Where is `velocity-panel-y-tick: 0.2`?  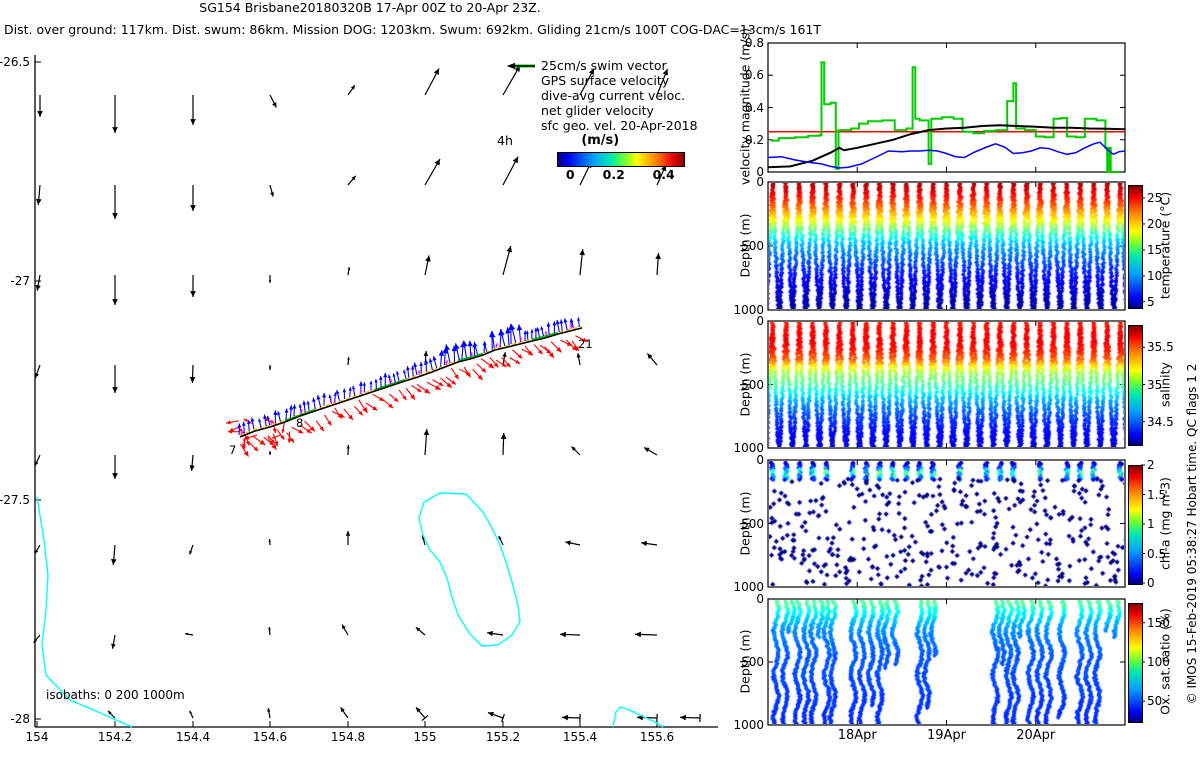
velocity-panel-y-tick: 0.2 is located at coordinates (734, 140).